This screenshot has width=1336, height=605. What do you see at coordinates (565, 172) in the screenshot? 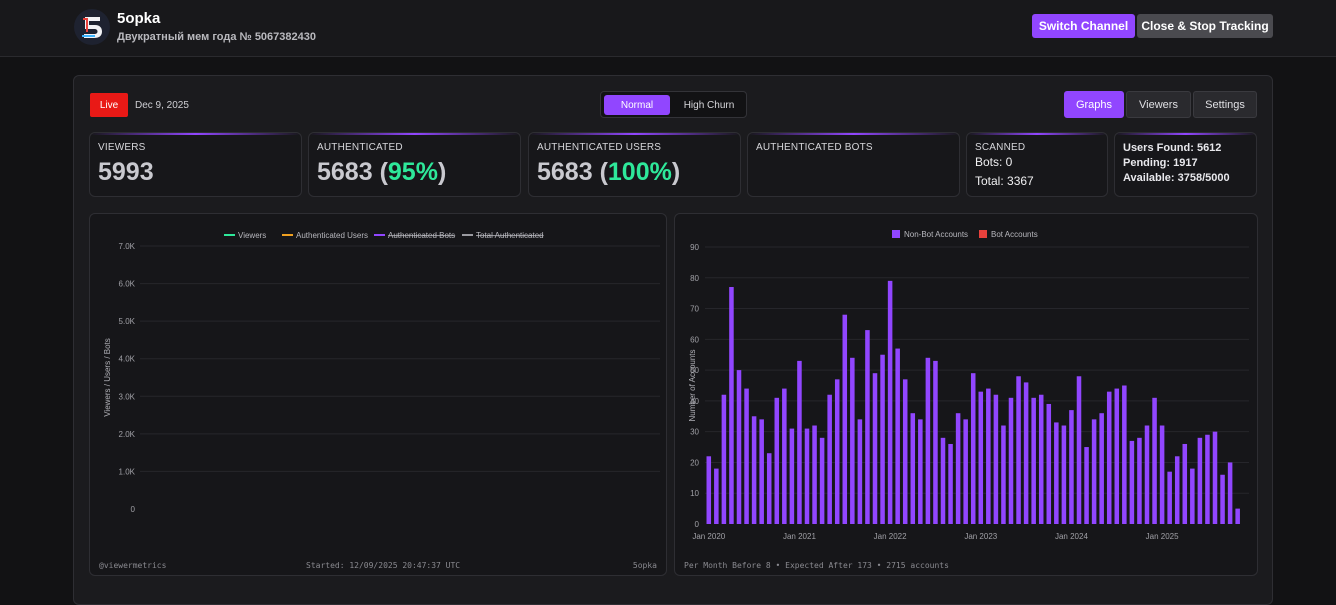
I see `auth-users-value: 5683` at bounding box center [565, 172].